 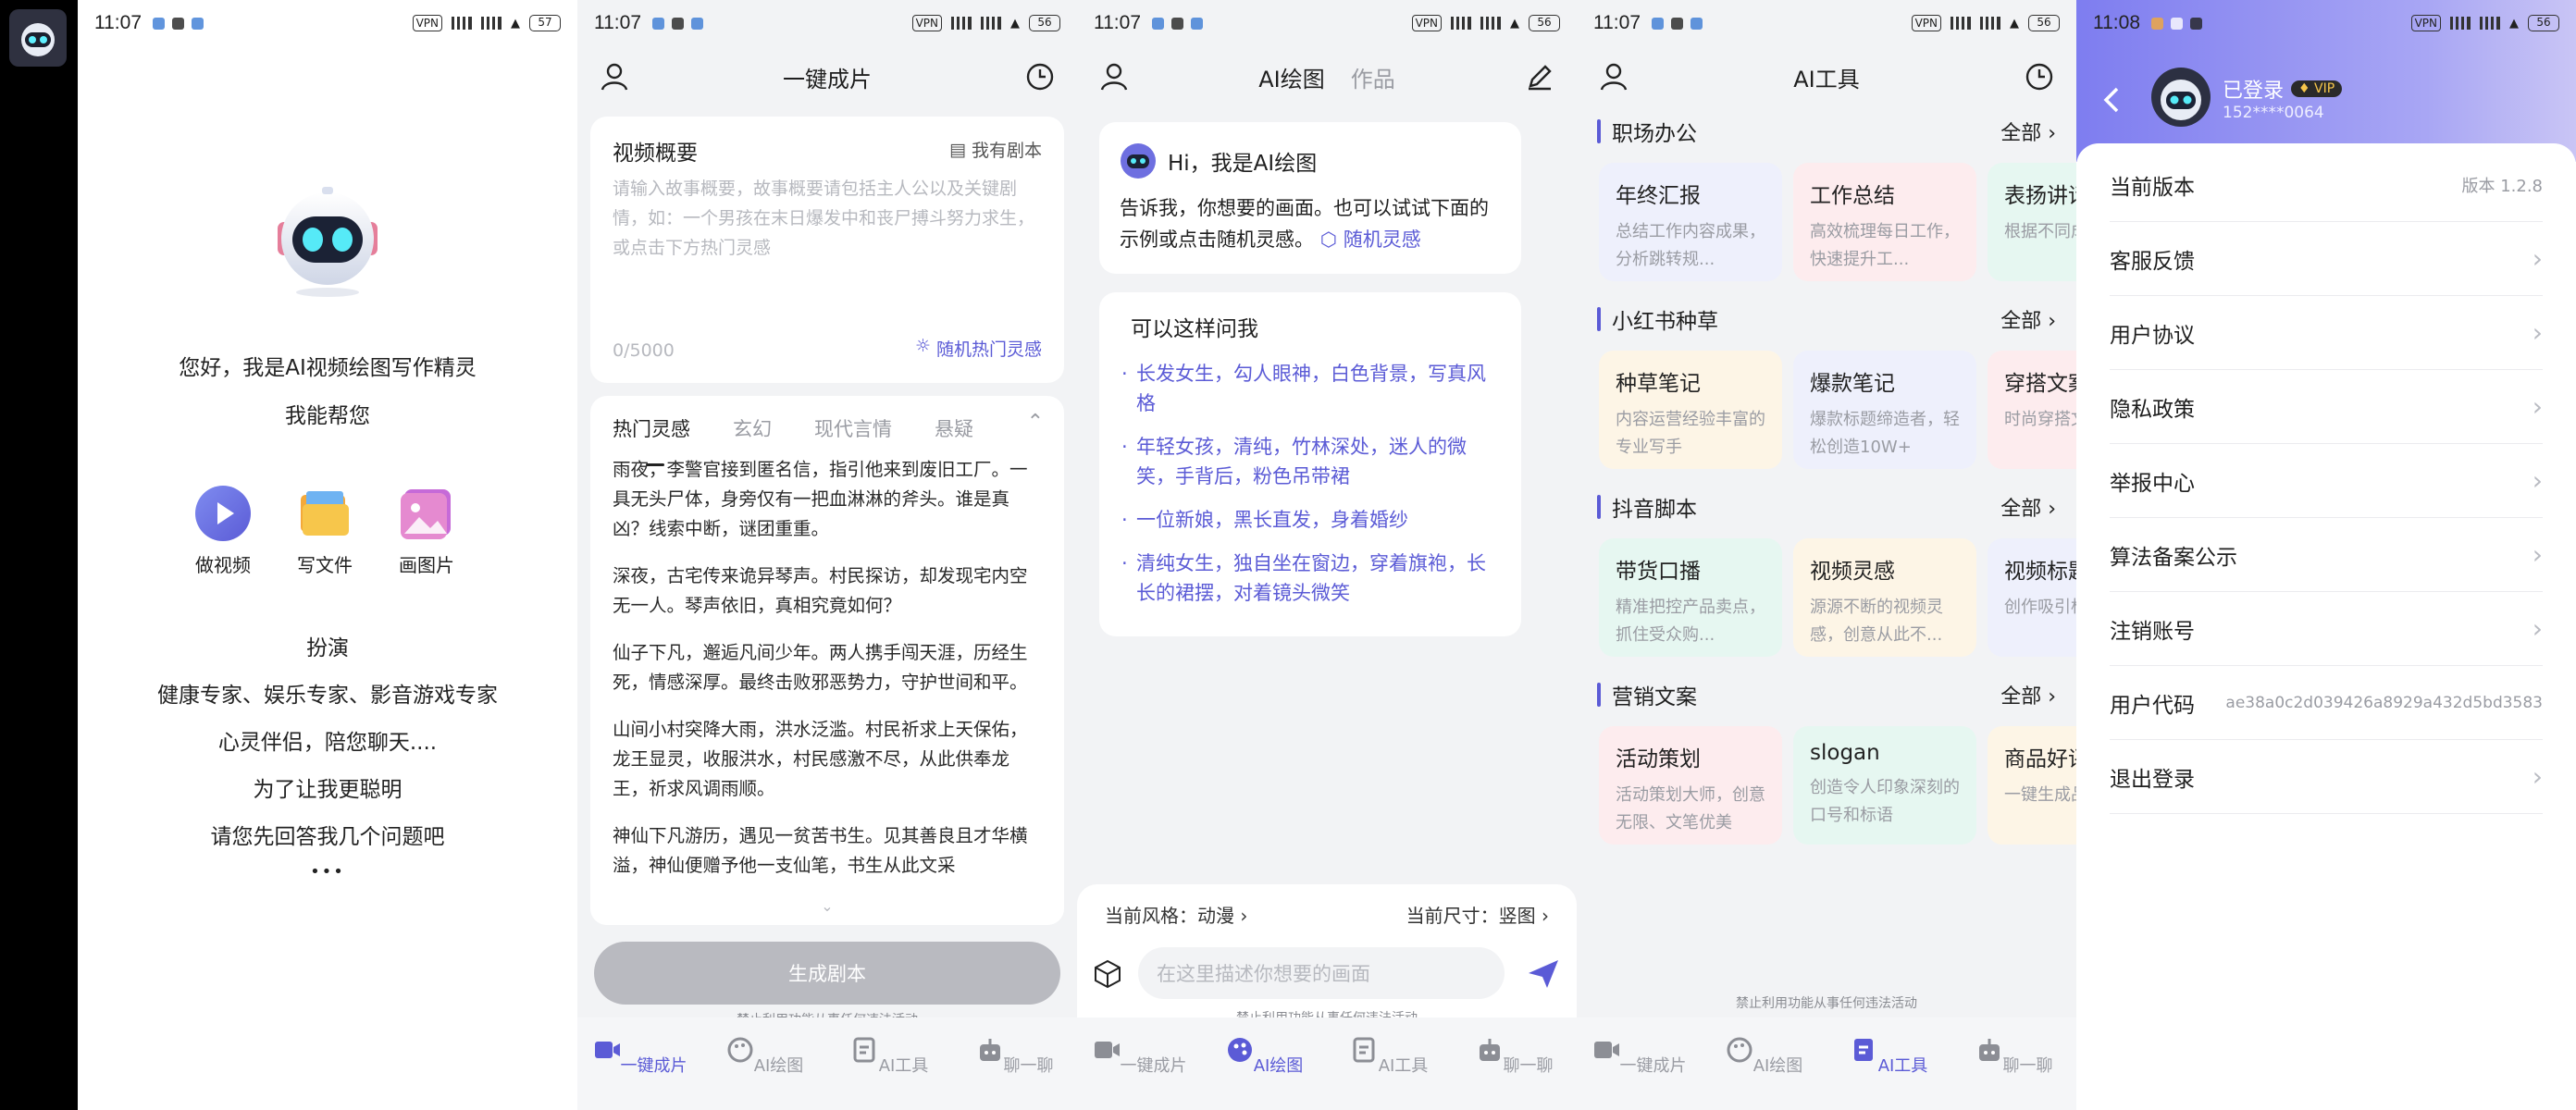 I want to click on login-status: 已登录, so click(x=2254, y=91).